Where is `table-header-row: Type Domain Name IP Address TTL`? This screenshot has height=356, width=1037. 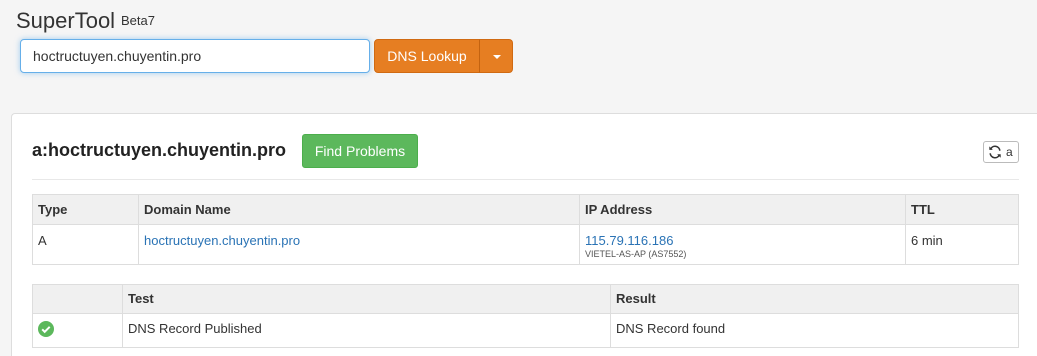 table-header-row: Type Domain Name IP Address TTL is located at coordinates (525, 209).